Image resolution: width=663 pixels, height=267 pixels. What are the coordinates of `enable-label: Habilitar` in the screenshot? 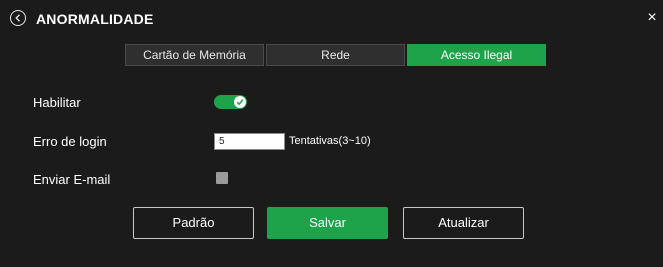 It's located at (57, 102).